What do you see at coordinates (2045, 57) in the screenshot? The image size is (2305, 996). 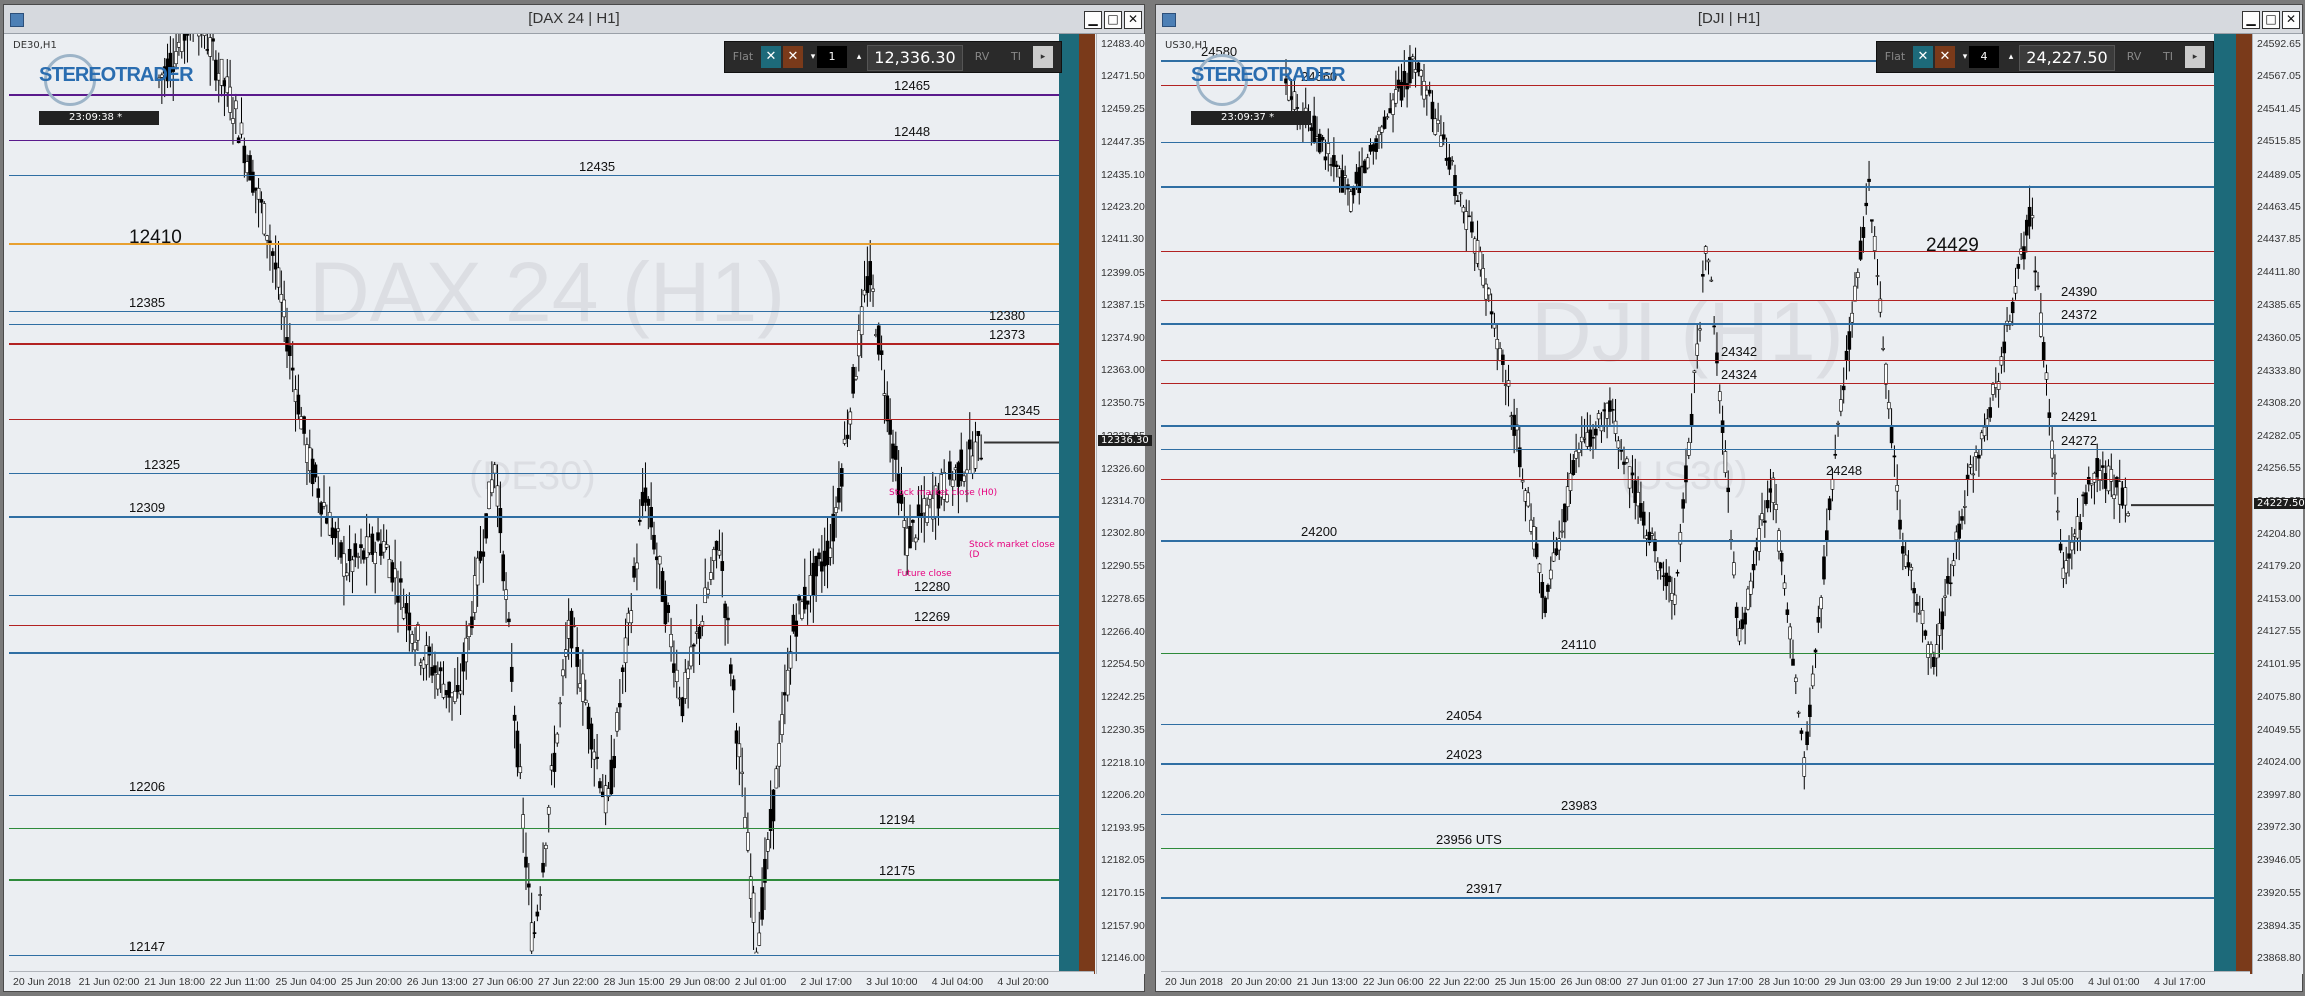 I see `trade-toolbar: Flat ✕ ✕ ▾ 4 ▴ 24,227.50 RV TI ▸` at bounding box center [2045, 57].